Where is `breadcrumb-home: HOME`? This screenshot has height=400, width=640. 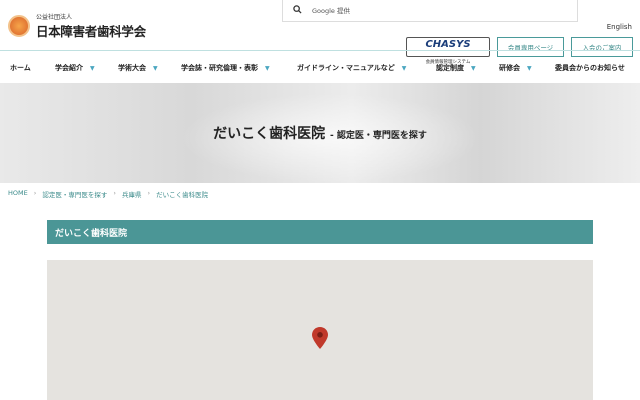 breadcrumb-home: HOME is located at coordinates (18, 194).